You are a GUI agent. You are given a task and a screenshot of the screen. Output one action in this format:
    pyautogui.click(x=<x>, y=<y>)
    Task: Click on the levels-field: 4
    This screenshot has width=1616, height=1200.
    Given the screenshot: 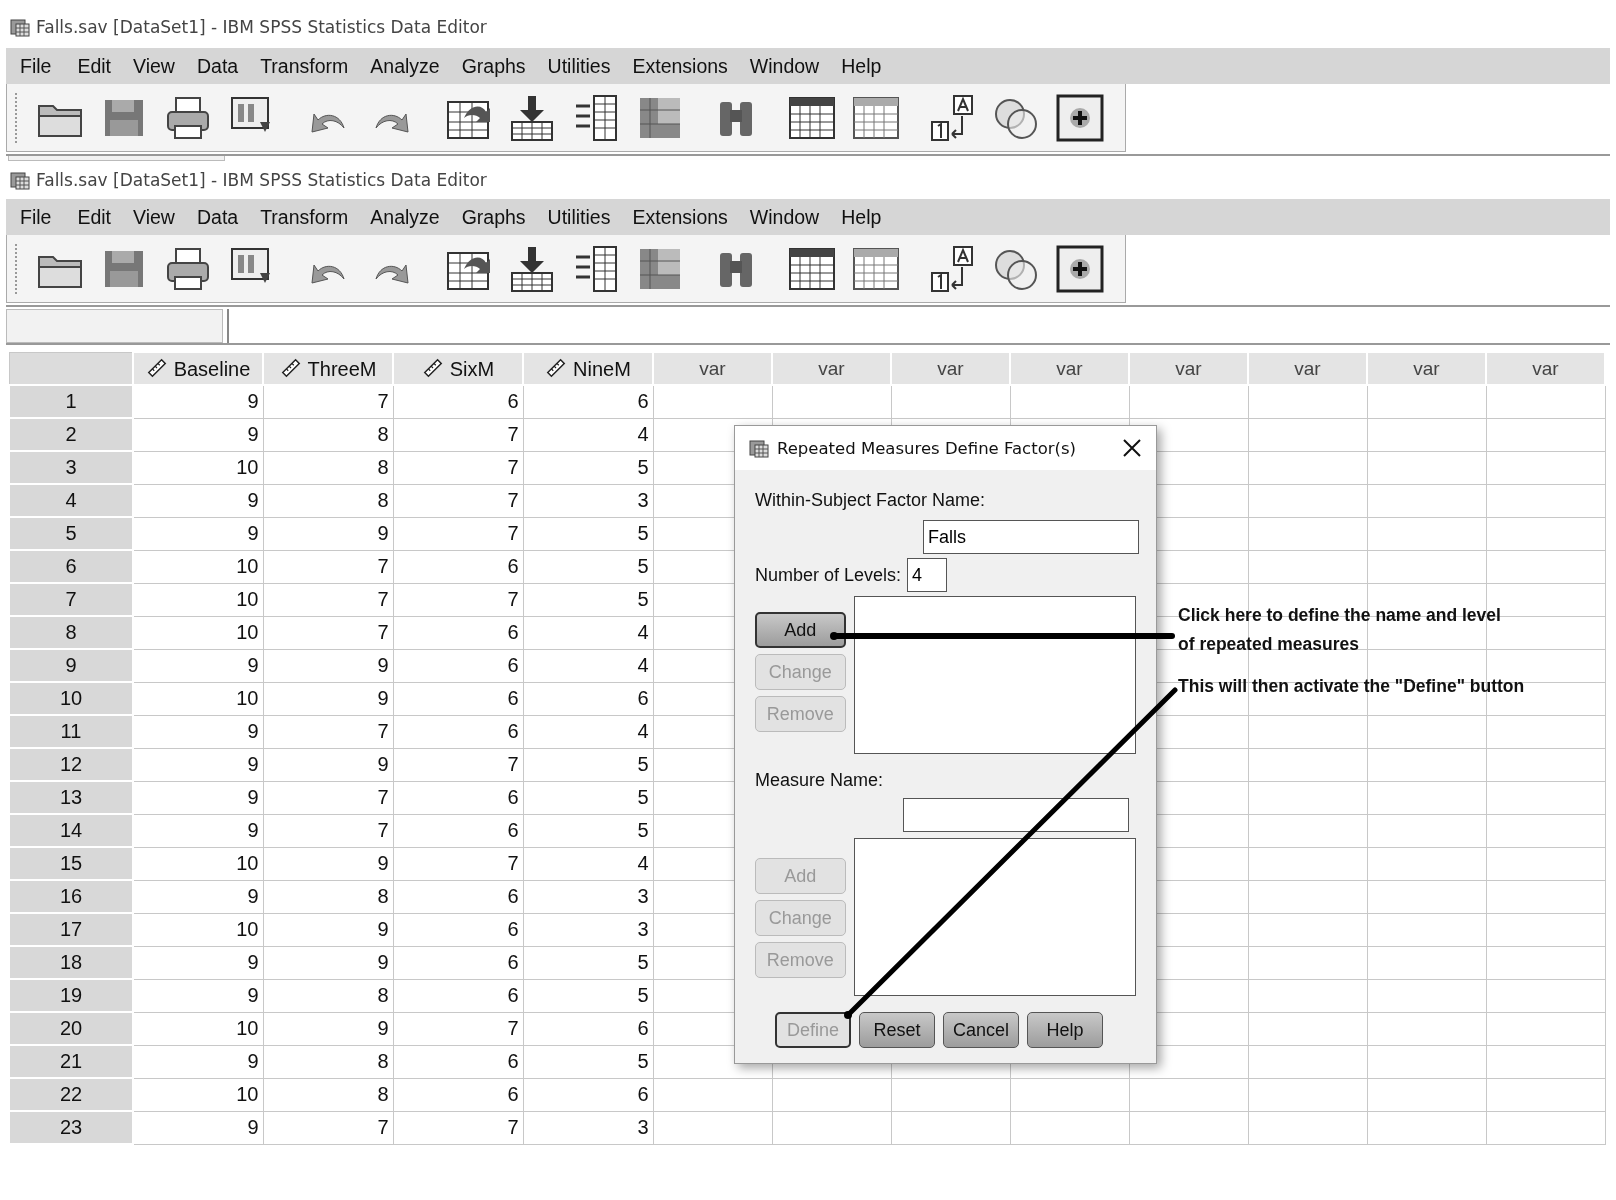 What is the action you would take?
    pyautogui.click(x=927, y=575)
    